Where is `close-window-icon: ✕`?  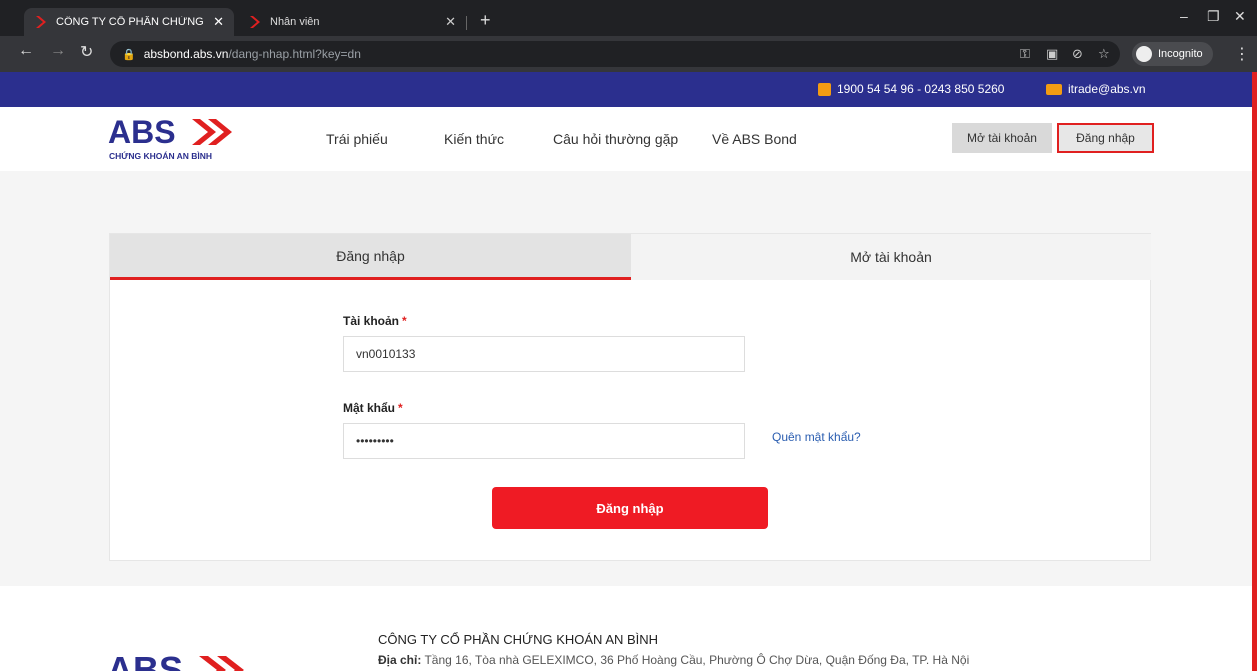 close-window-icon: ✕ is located at coordinates (1240, 16).